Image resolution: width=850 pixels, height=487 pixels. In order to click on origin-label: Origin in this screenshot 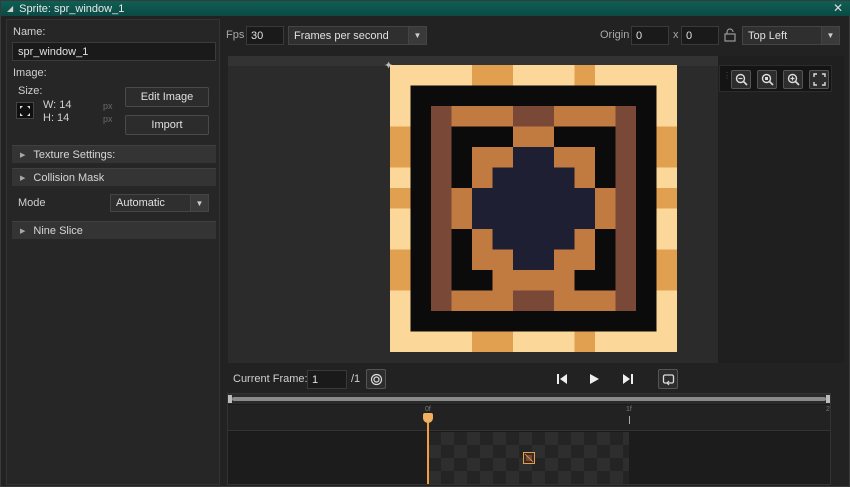, I will do `click(615, 35)`.